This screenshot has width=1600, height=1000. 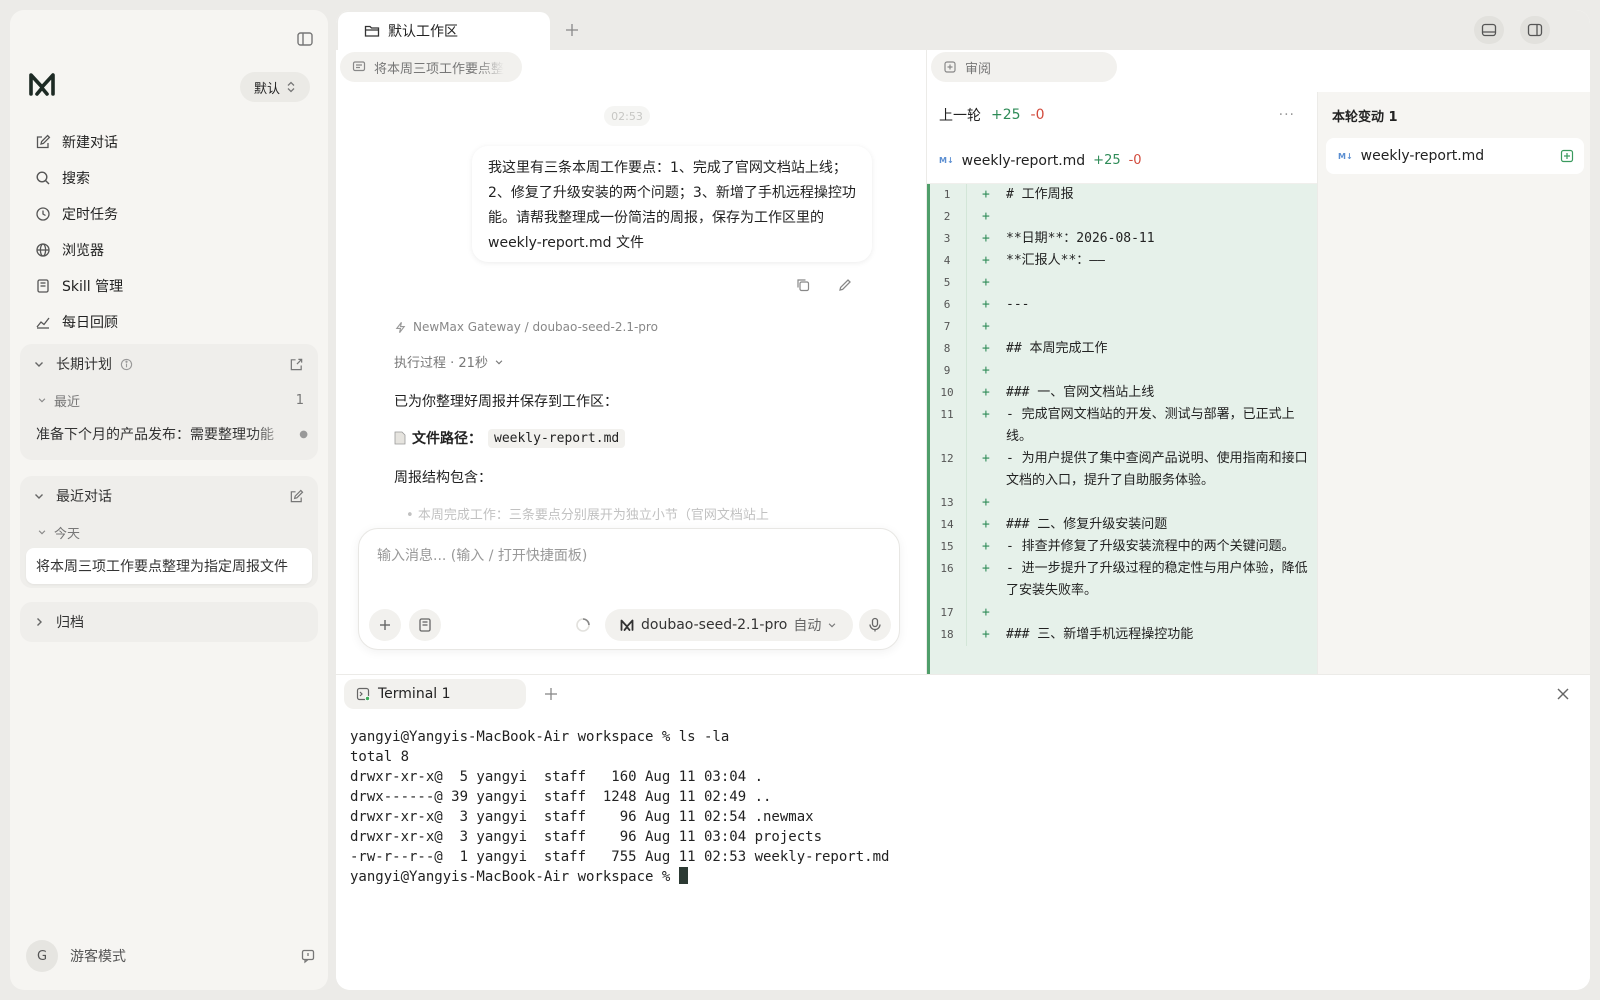 What do you see at coordinates (1040, 194) in the screenshot?
I see `line-text: # 工作周报` at bounding box center [1040, 194].